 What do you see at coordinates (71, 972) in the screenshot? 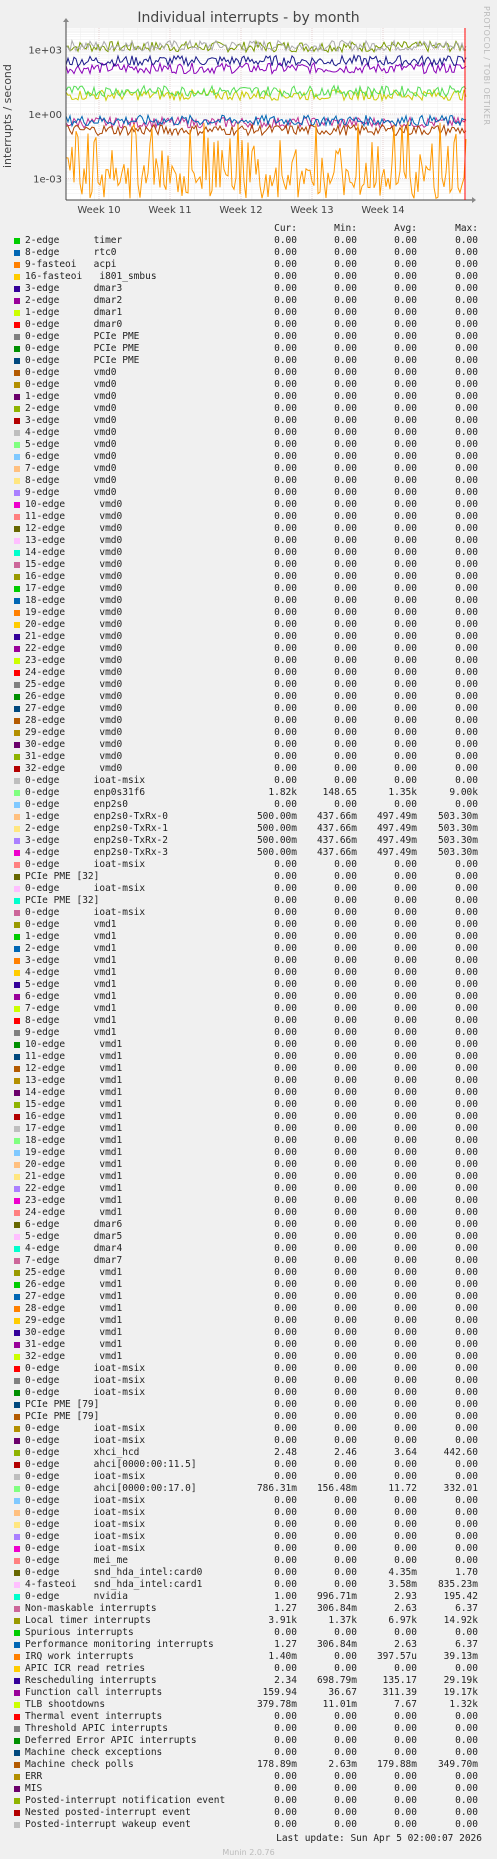
I see `legend-label: 4-edge vmd1` at bounding box center [71, 972].